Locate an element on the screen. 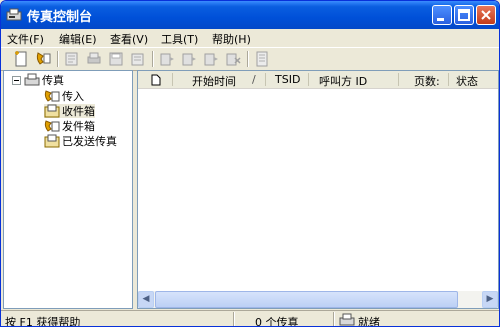 This screenshot has width=500, height=327. tree-node-label: 发件箱 is located at coordinates (78, 126).